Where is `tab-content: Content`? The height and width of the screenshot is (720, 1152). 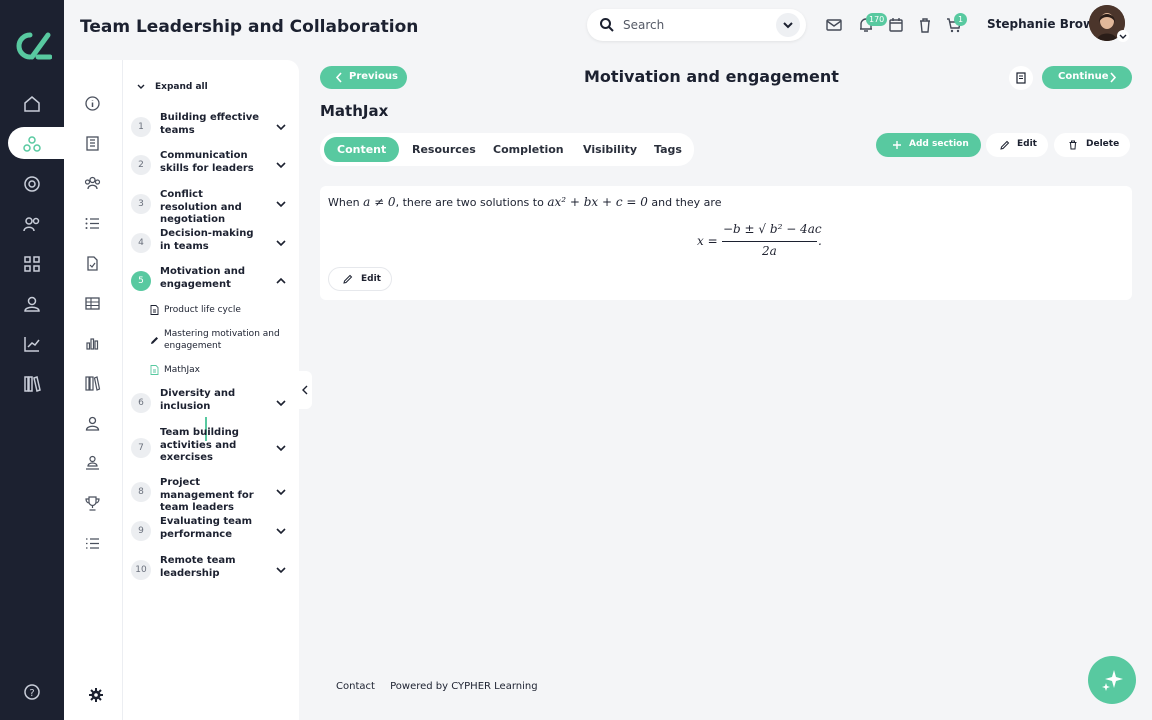
tab-content: Content is located at coordinates (362, 149).